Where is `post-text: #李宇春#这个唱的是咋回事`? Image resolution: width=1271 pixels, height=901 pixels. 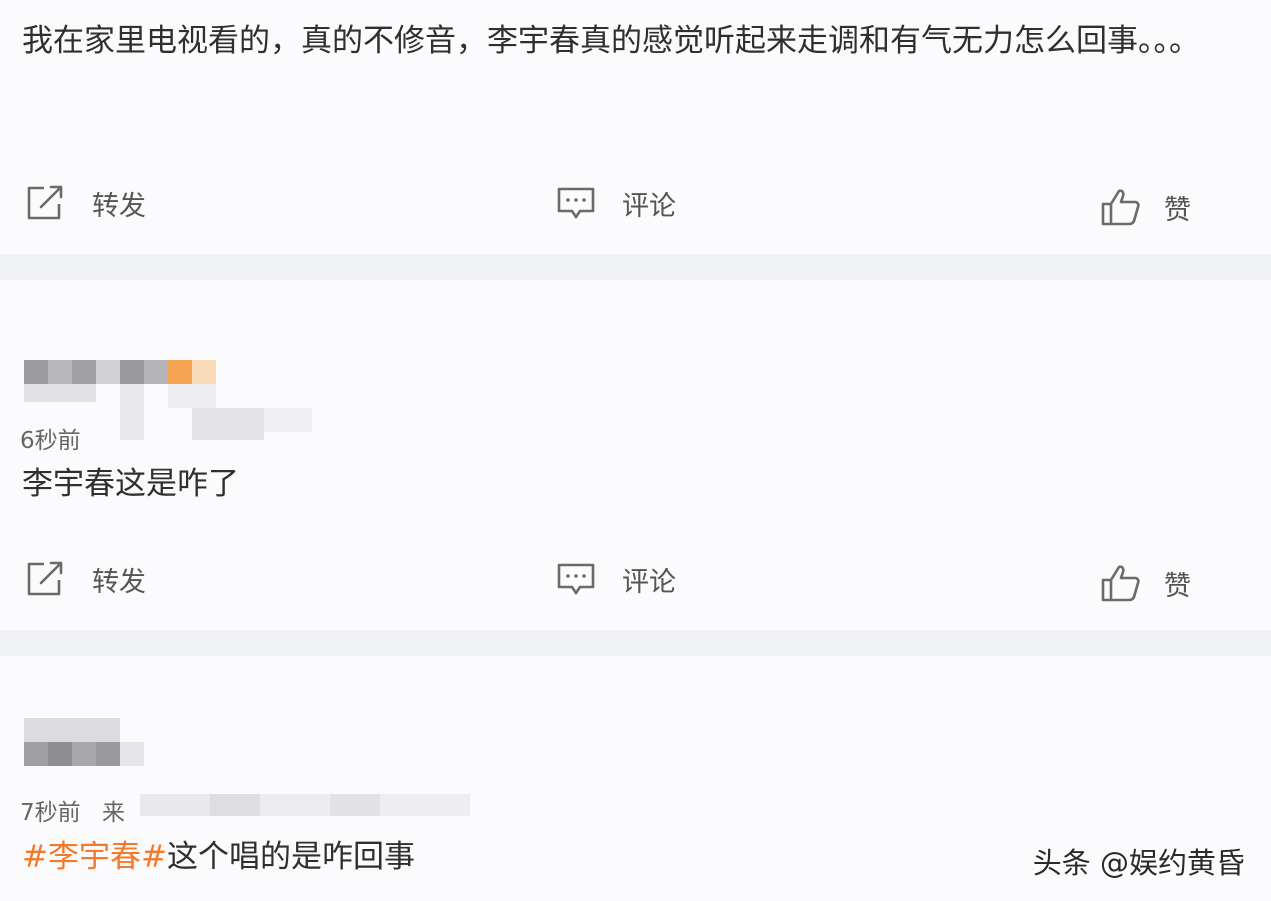 post-text: #李宇春#这个唱的是咋回事 is located at coordinates (218, 857).